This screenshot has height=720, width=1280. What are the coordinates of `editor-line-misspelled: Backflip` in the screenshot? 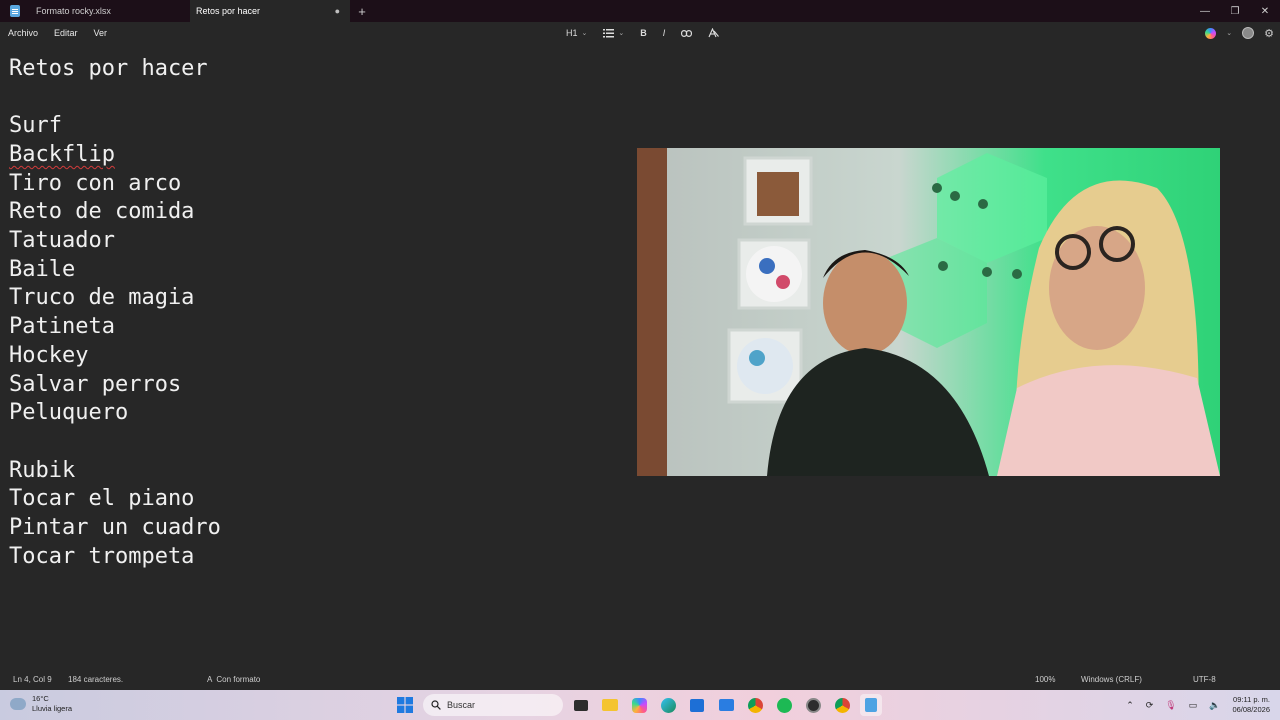 It's located at (62, 154).